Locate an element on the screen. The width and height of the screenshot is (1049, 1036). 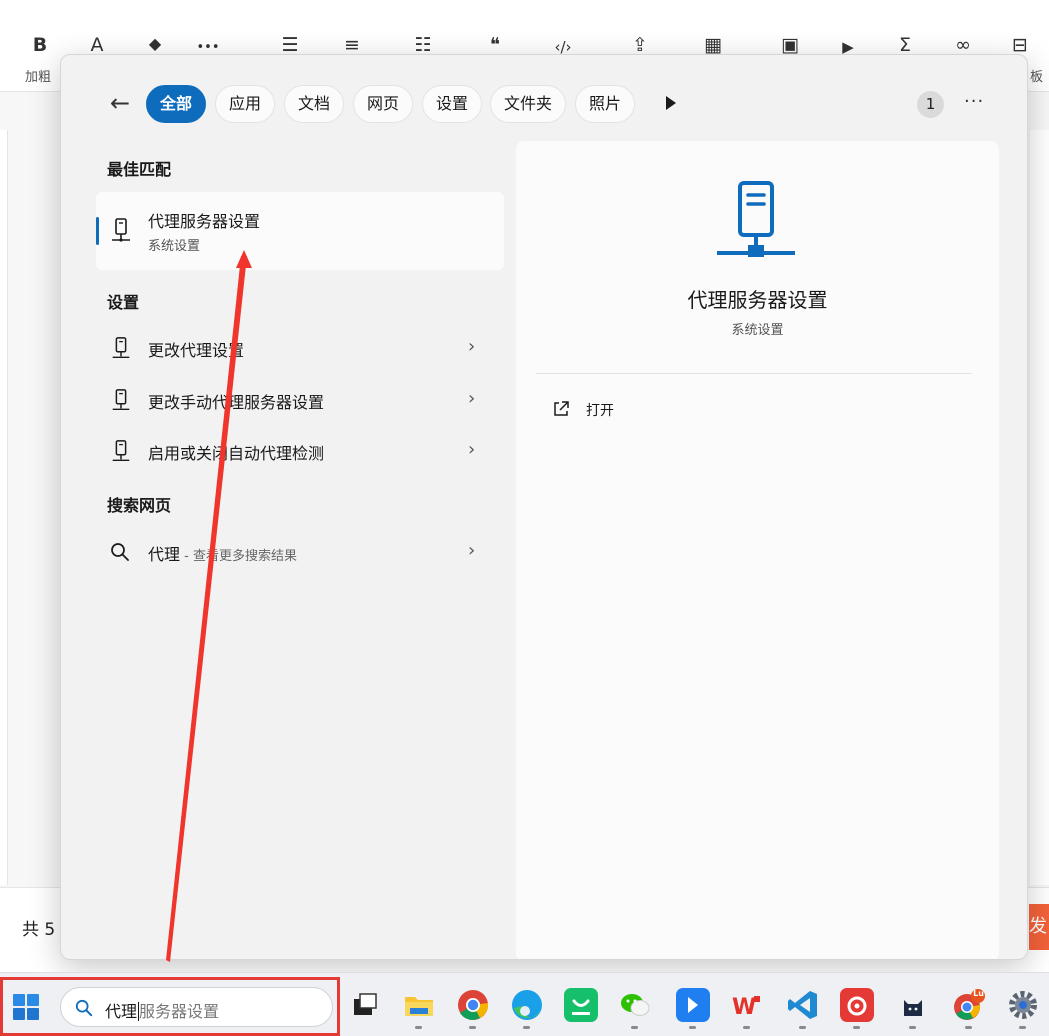
editor-card-edge is located at coordinates (4, 507).